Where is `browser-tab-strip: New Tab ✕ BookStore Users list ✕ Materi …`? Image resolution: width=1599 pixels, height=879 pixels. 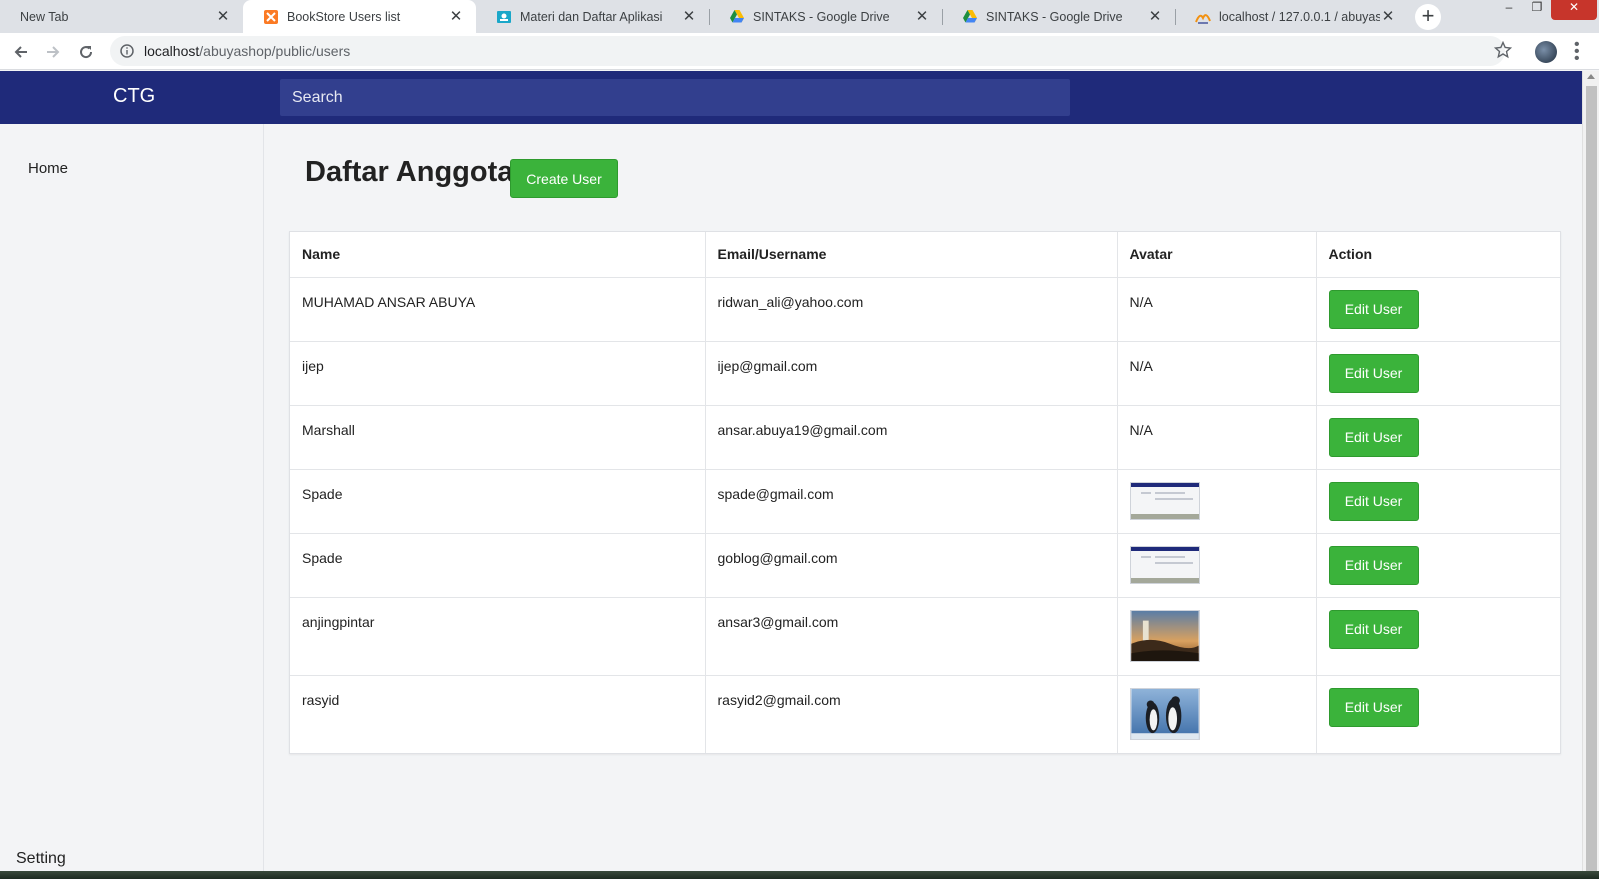
browser-tab-strip: New Tab ✕ BookStore Users list ✕ Materi … is located at coordinates (799, 16).